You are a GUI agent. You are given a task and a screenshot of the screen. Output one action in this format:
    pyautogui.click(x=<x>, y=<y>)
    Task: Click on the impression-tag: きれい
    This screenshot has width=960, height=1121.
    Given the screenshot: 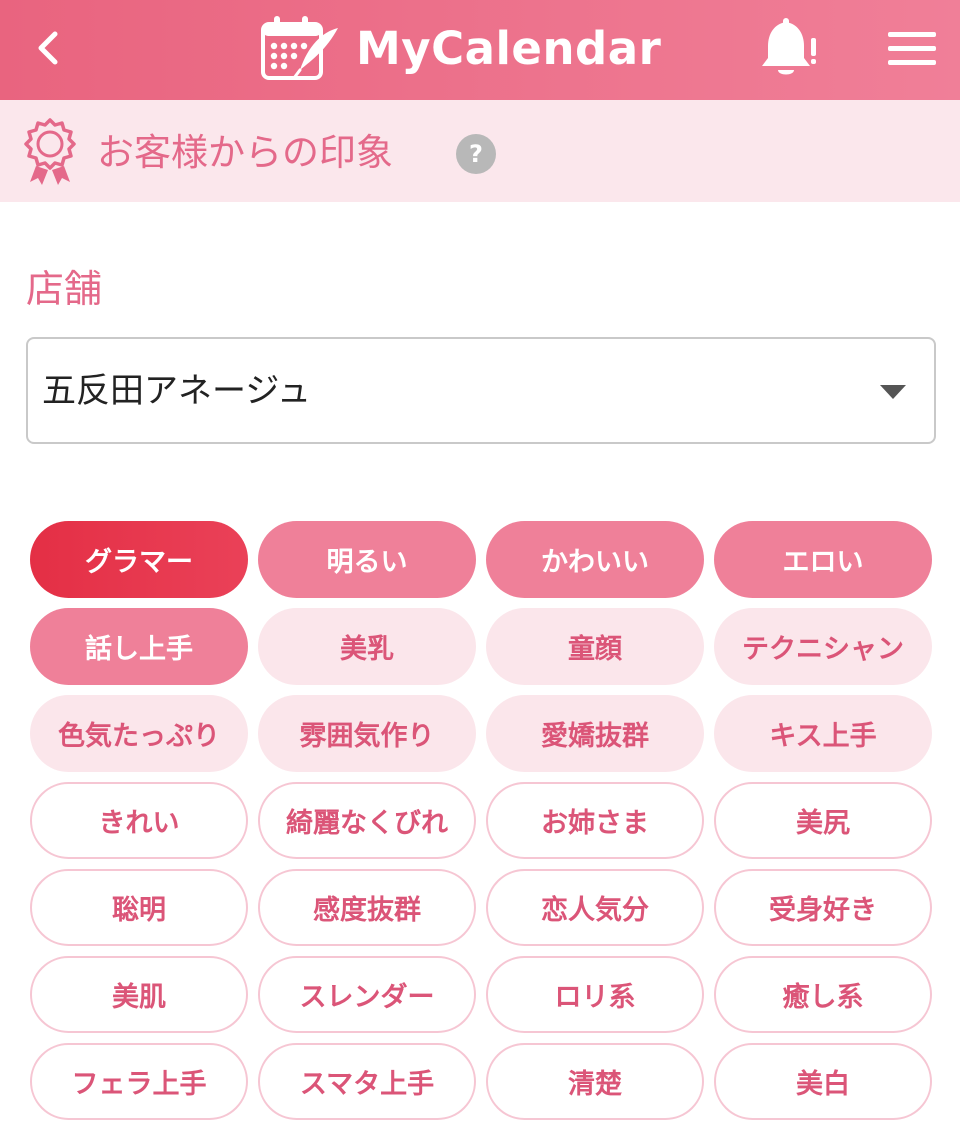 What is the action you would take?
    pyautogui.click(x=139, y=820)
    